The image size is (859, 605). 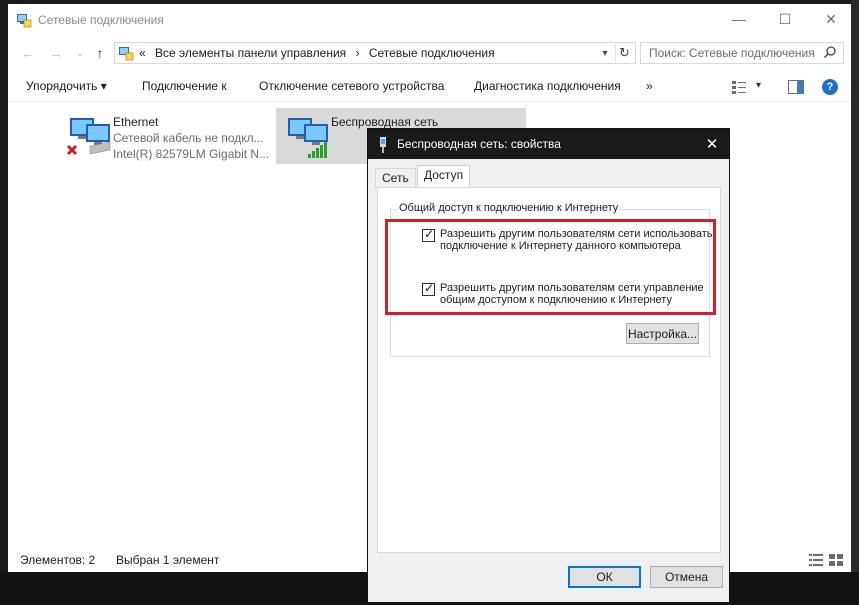 I want to click on search-placeholder: Поиск: Сетевые подключения, so click(x=732, y=53).